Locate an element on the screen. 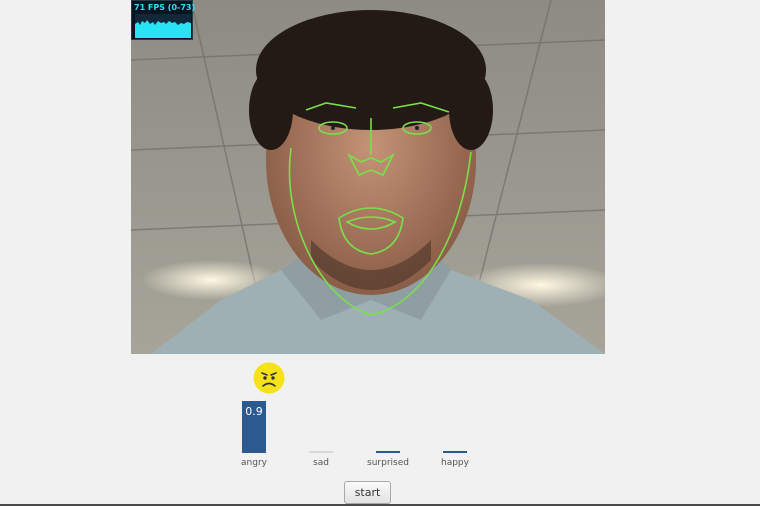 The image size is (760, 506). category-label-surprised: surprised is located at coordinates (388, 463).